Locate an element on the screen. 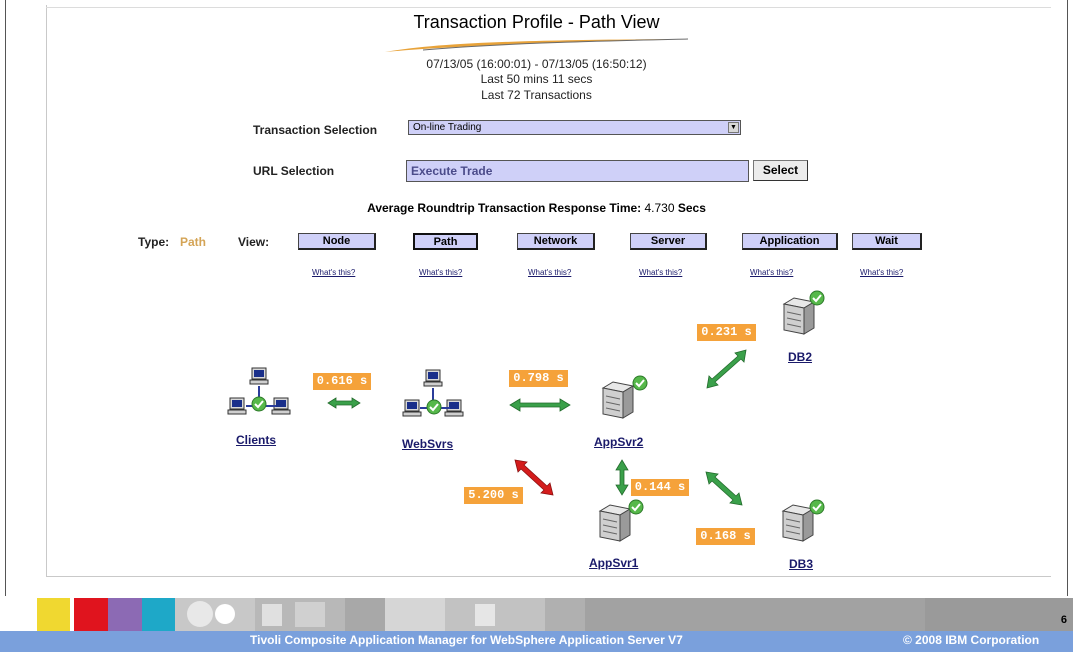  appsvr1-server-icon is located at coordinates (621, 520).